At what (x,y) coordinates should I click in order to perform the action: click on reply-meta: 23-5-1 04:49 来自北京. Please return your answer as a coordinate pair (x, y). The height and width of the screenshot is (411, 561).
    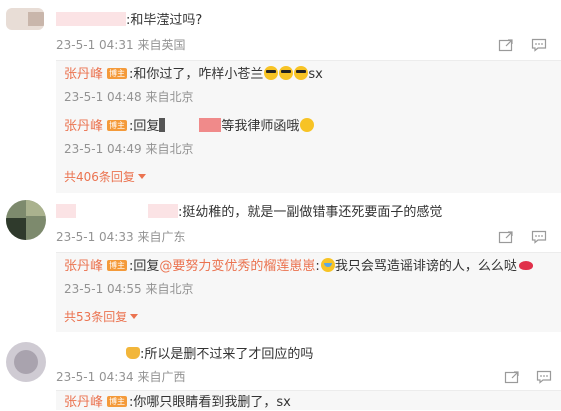
    Looking at the image, I should click on (128, 149).